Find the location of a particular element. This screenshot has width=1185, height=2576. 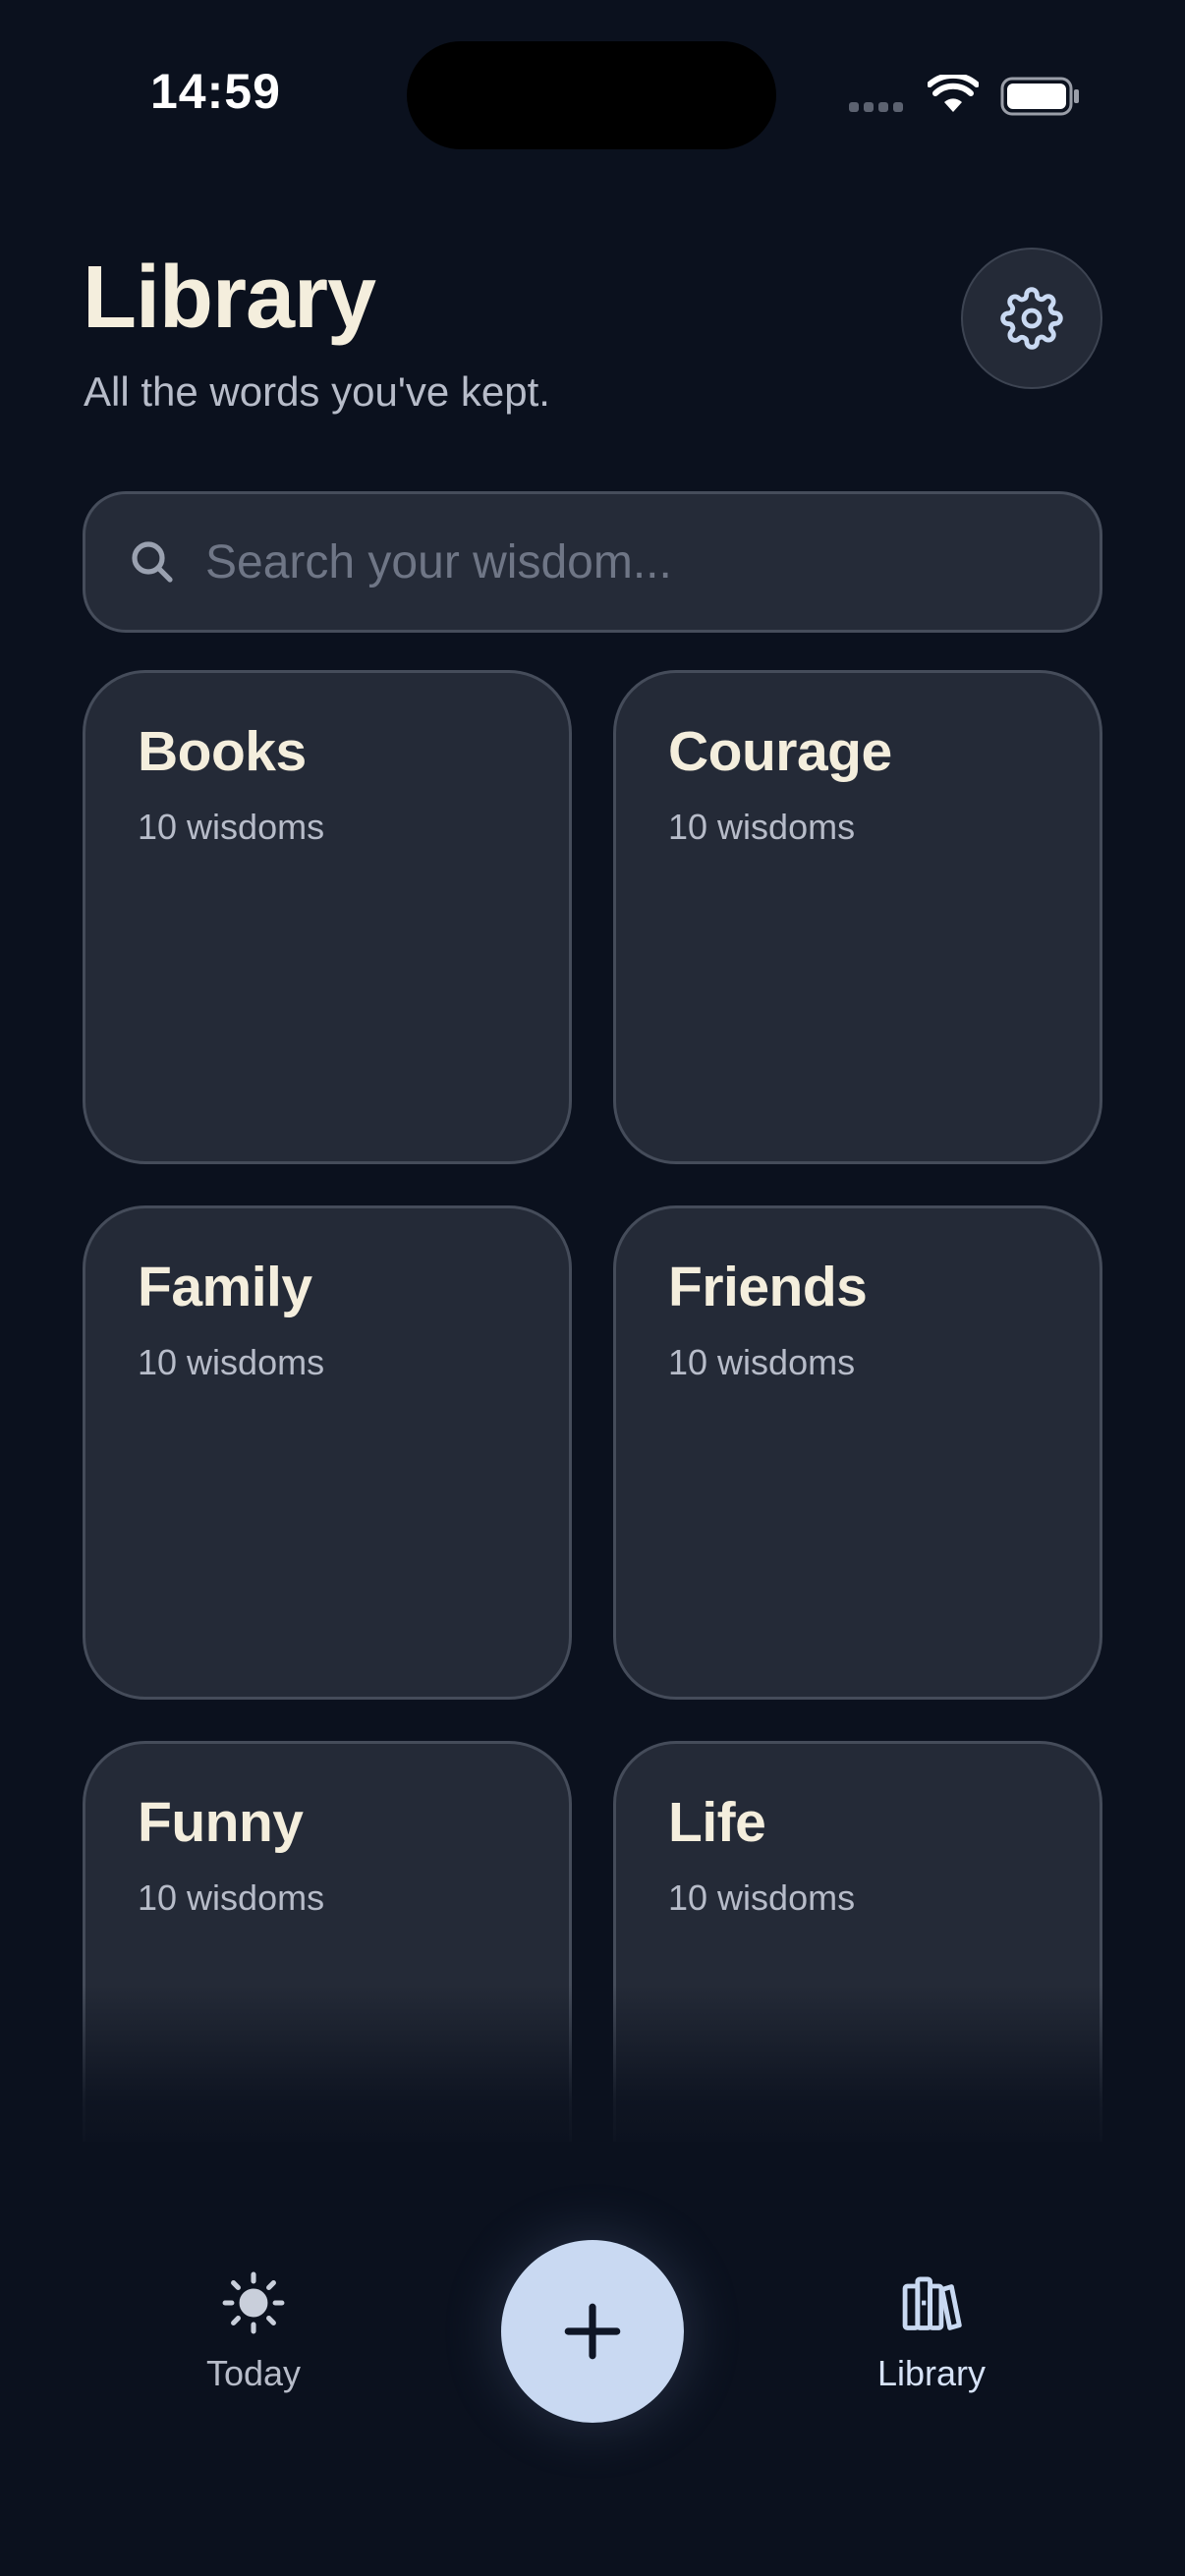

cellular-signal-icon is located at coordinates (876, 107).